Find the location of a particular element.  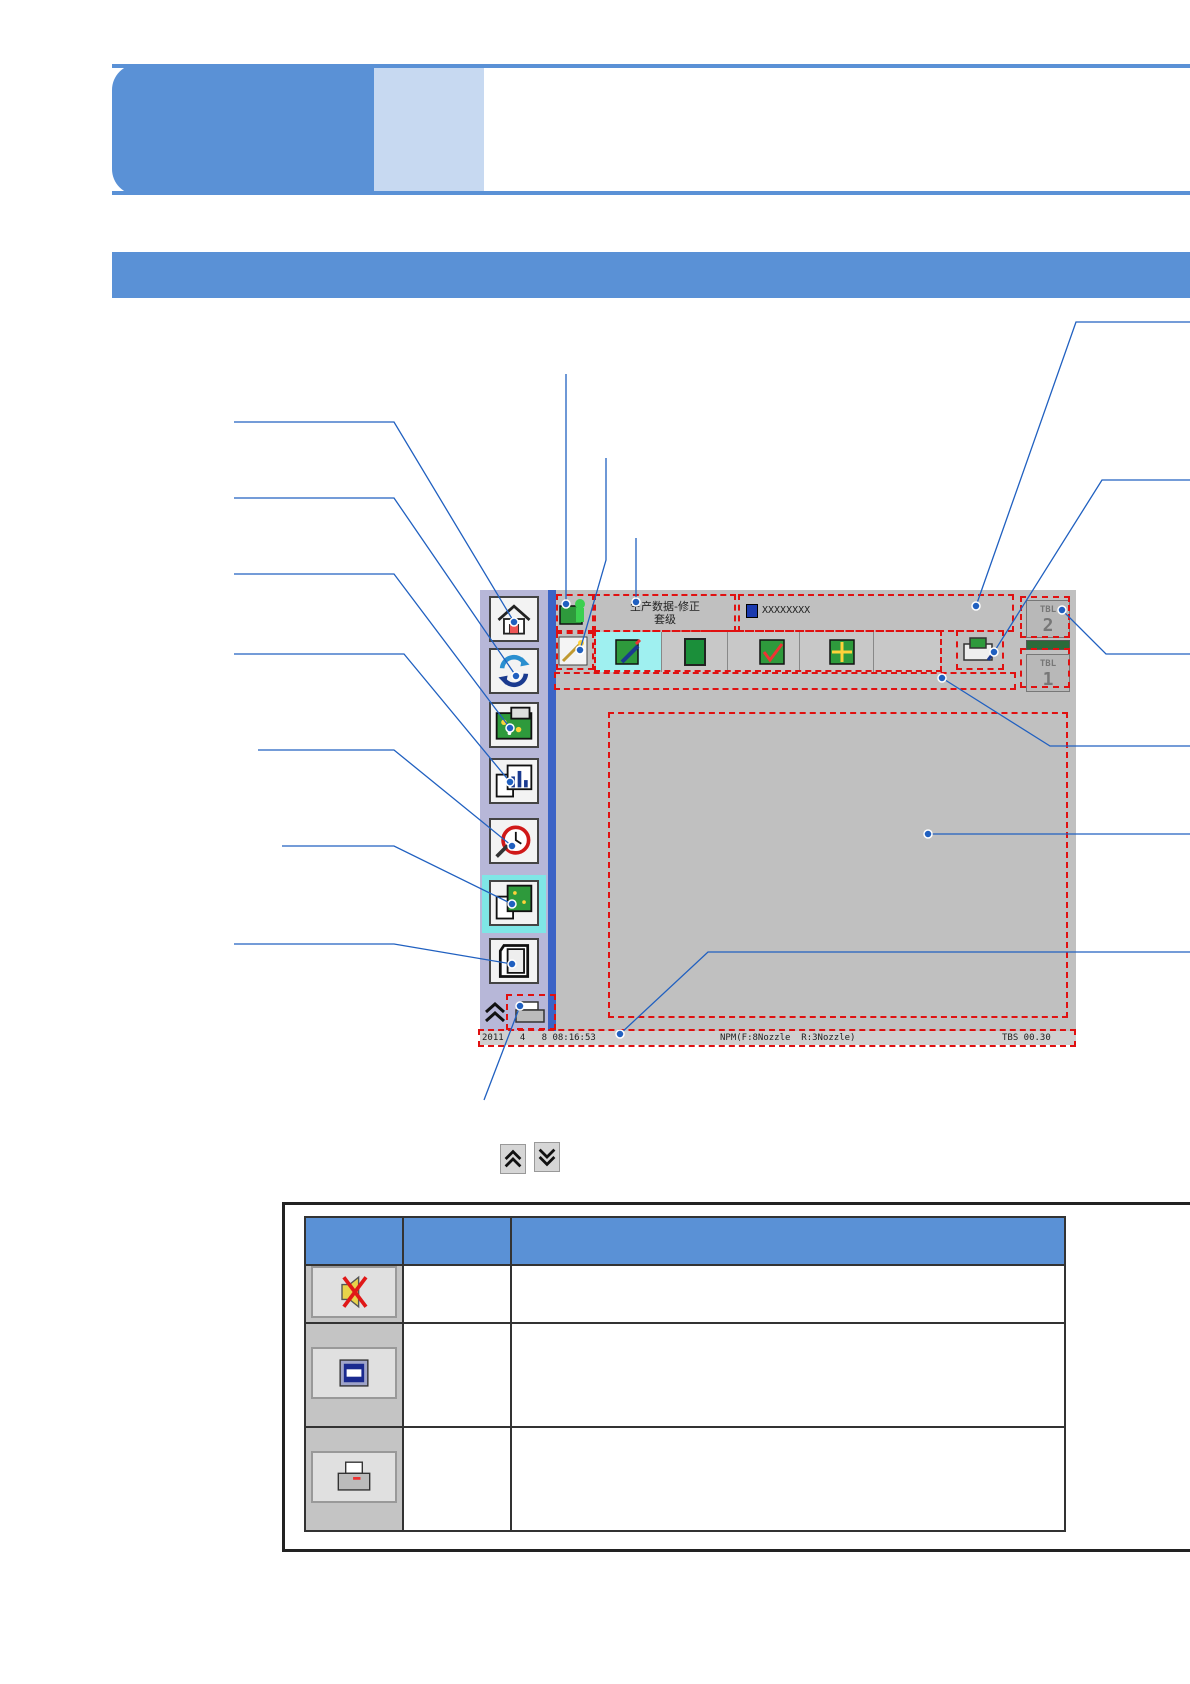

legend-header-row is located at coordinates (685, 1241).